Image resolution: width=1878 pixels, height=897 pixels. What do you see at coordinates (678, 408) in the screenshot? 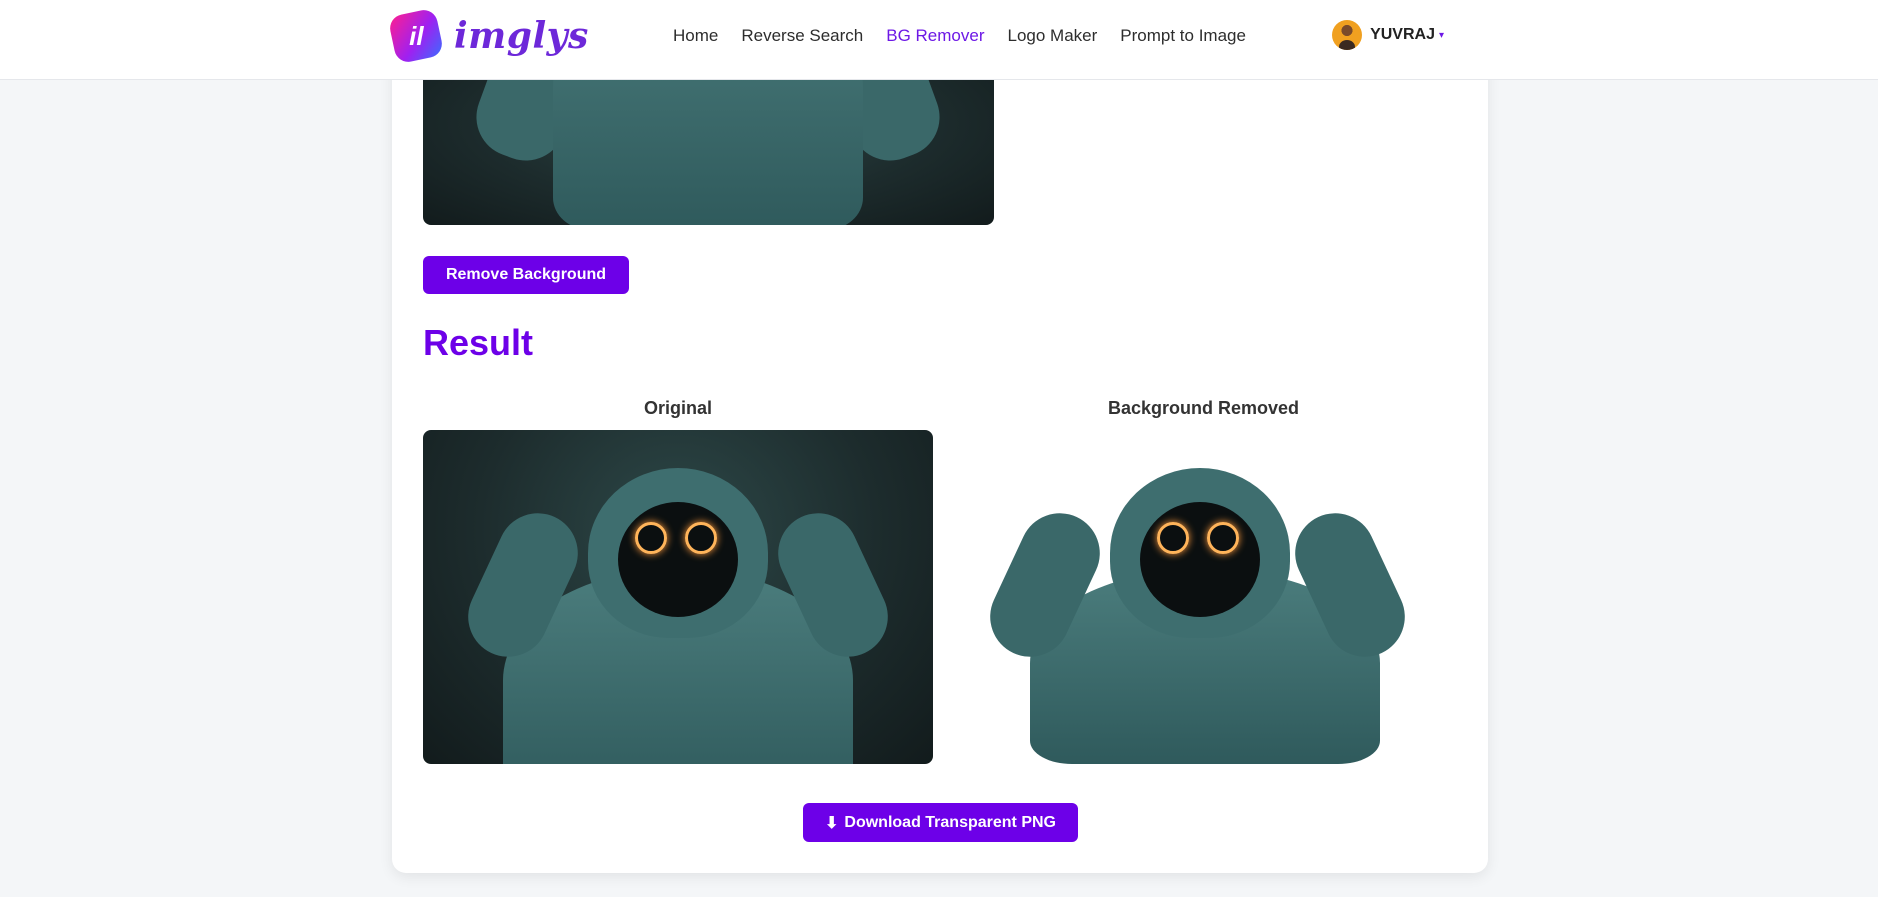
I see `original-caption: Original` at bounding box center [678, 408].